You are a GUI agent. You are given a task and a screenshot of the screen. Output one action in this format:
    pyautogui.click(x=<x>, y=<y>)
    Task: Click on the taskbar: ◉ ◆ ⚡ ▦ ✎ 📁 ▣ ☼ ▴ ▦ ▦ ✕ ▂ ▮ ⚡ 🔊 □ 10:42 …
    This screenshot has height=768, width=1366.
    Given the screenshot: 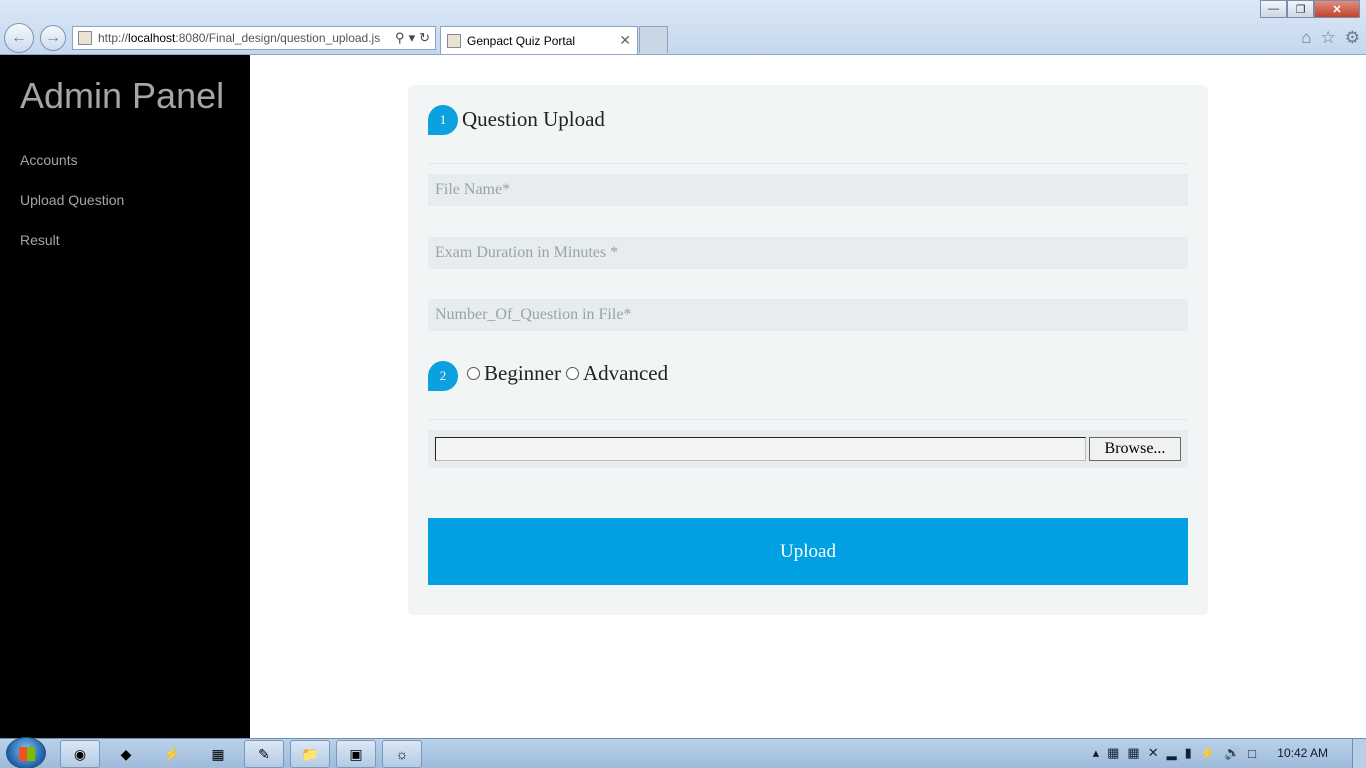 What is the action you would take?
    pyautogui.click(x=683, y=752)
    